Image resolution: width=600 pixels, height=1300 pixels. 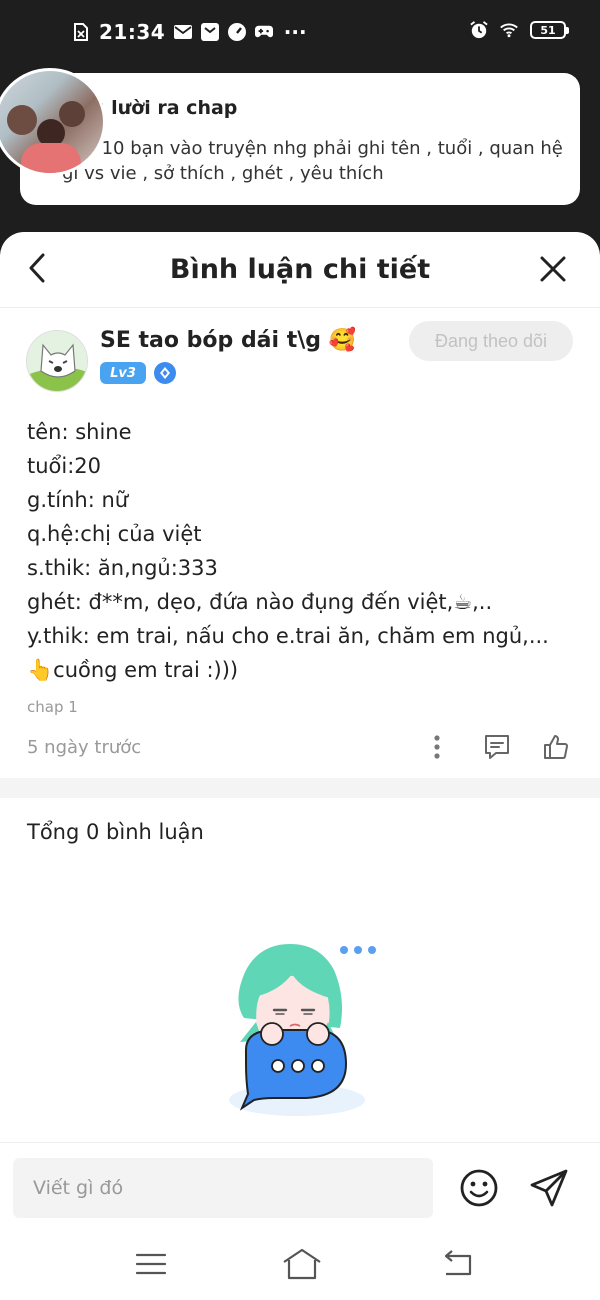 I want to click on following-button: Đang theo dõi, so click(x=491, y=341).